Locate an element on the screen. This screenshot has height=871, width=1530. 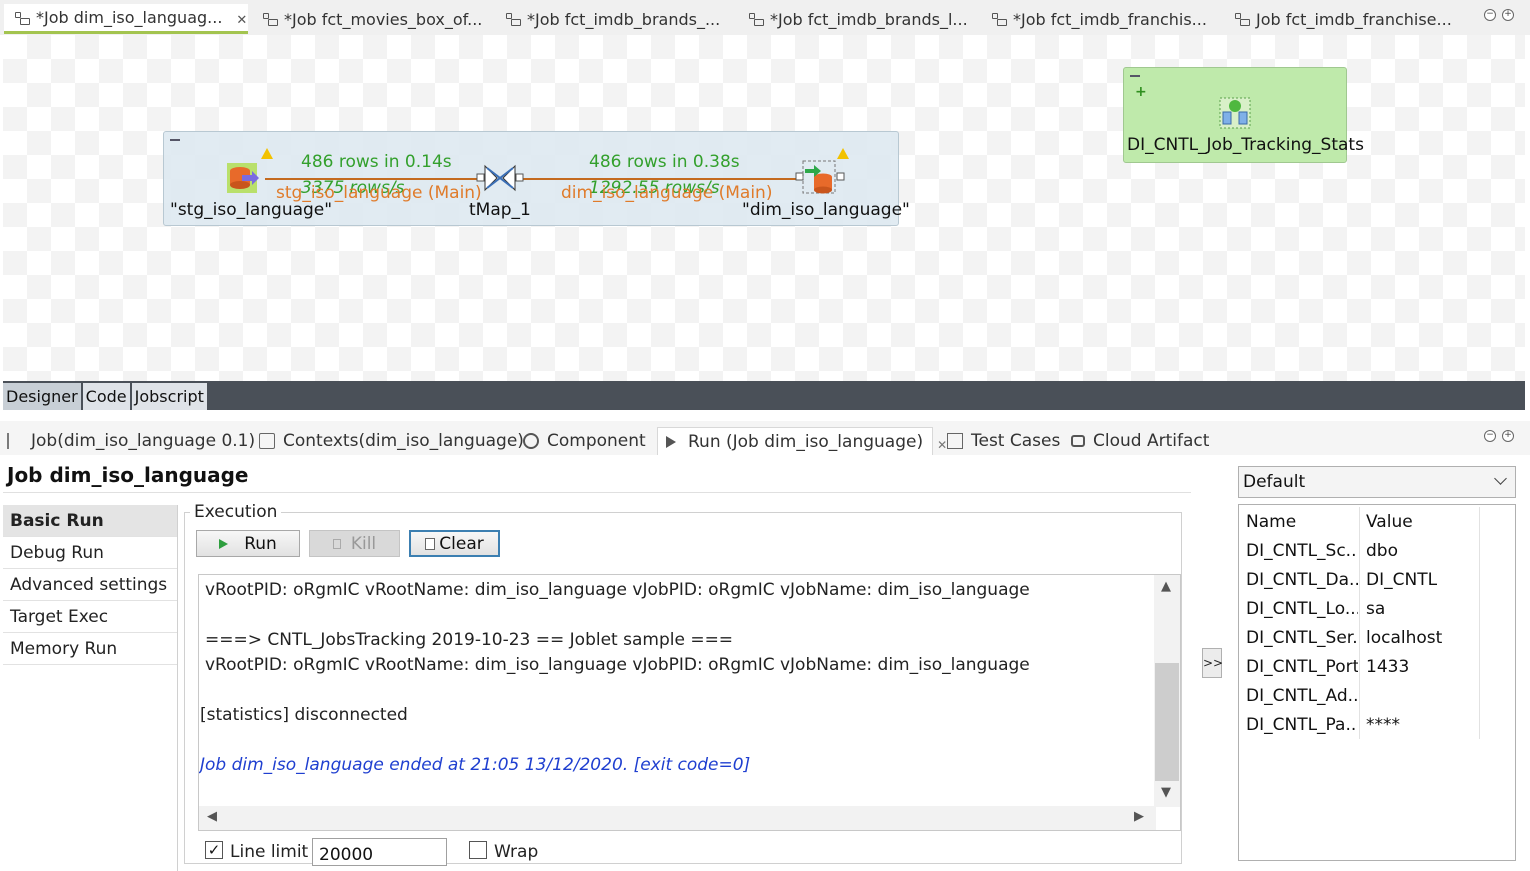
database-output-icon is located at coordinates (820, 178).